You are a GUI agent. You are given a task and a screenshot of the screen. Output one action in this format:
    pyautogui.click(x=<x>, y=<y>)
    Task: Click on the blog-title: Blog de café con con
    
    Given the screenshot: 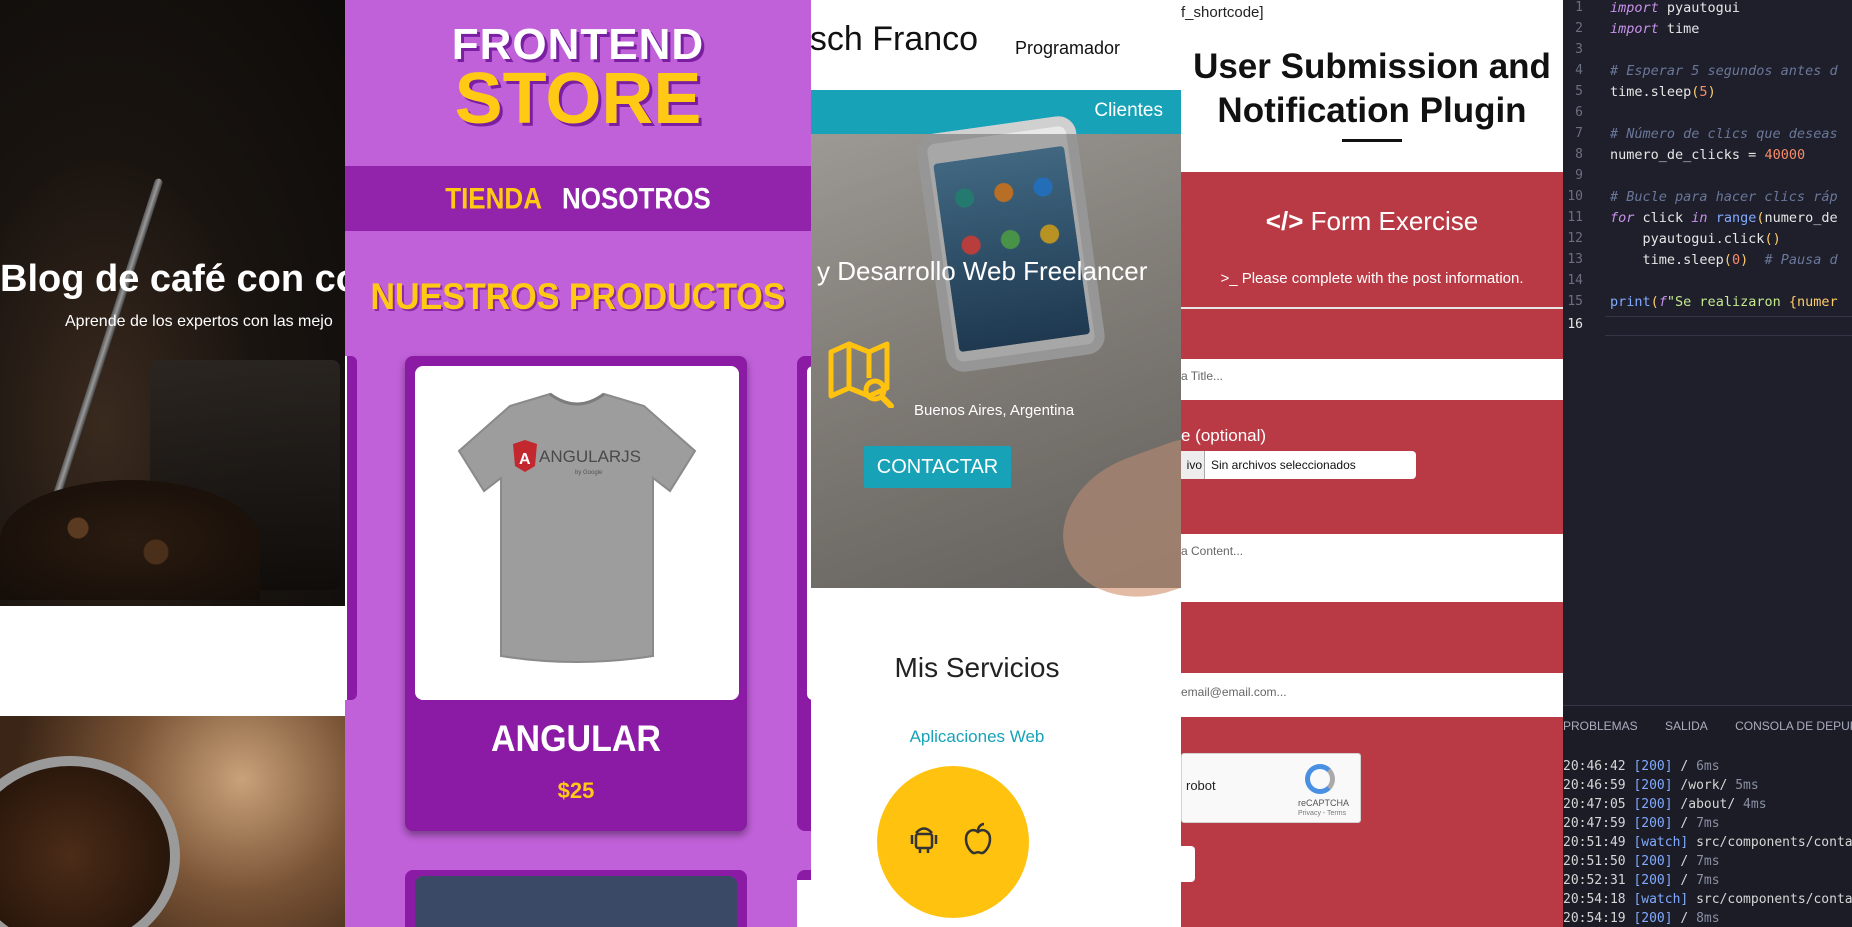 What is the action you would take?
    pyautogui.click(x=172, y=279)
    